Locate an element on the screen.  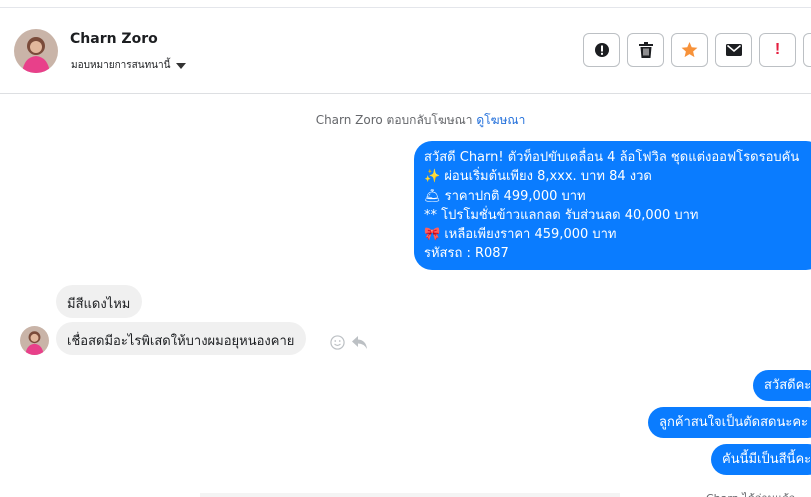
ad-line-car-code: รหัสรถ : R087 is located at coordinates (466, 254).